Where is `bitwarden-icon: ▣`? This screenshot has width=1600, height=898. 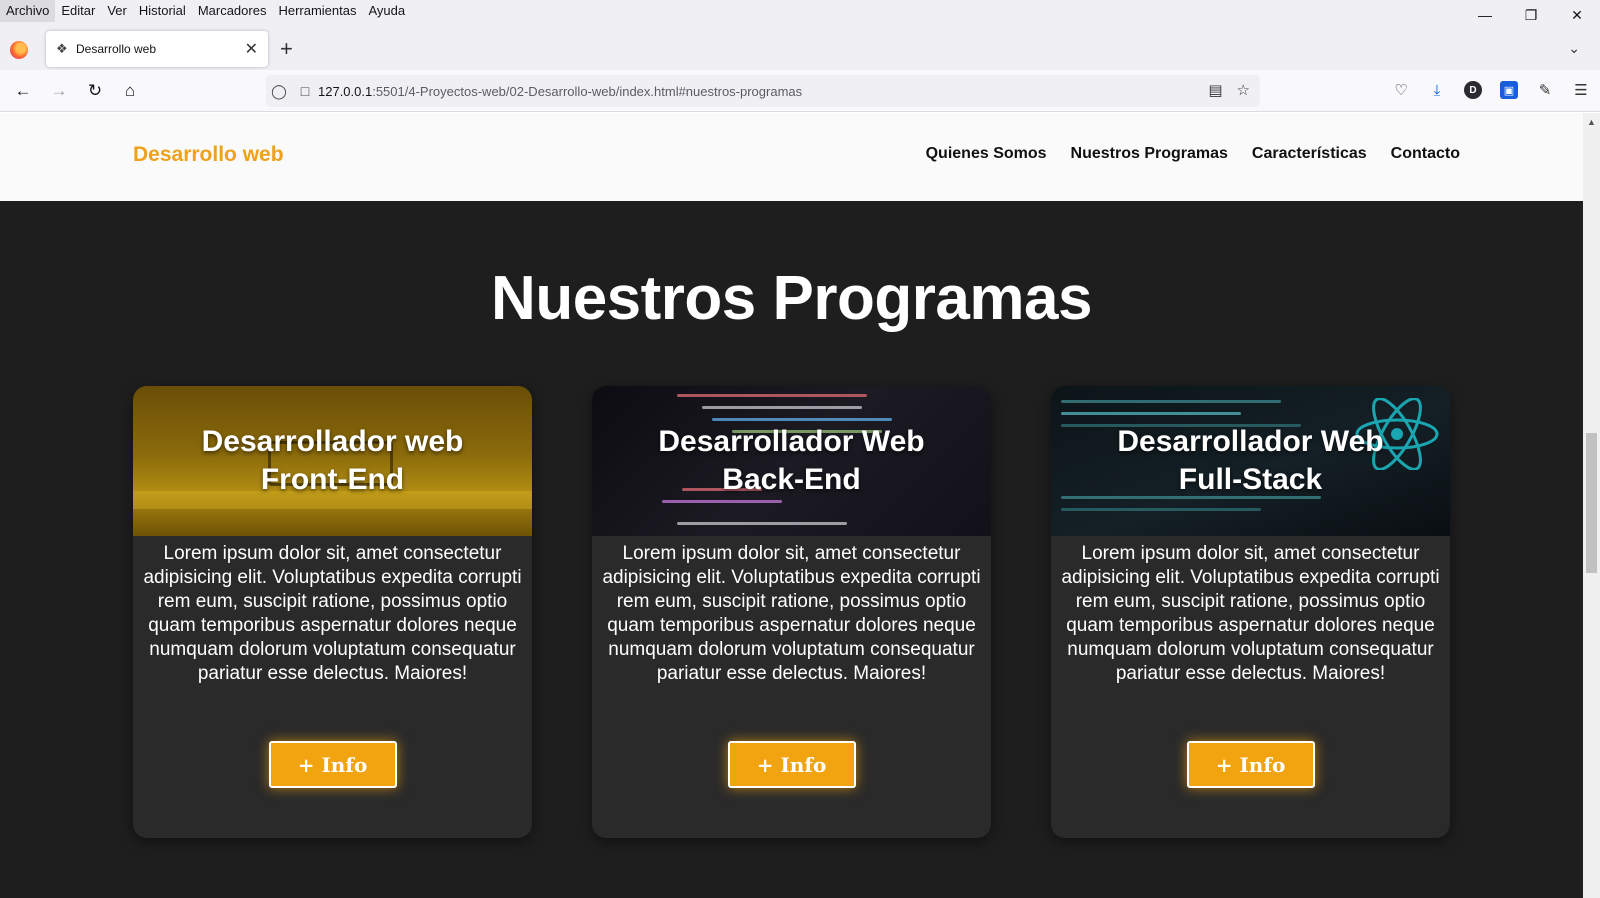 bitwarden-icon: ▣ is located at coordinates (1509, 90).